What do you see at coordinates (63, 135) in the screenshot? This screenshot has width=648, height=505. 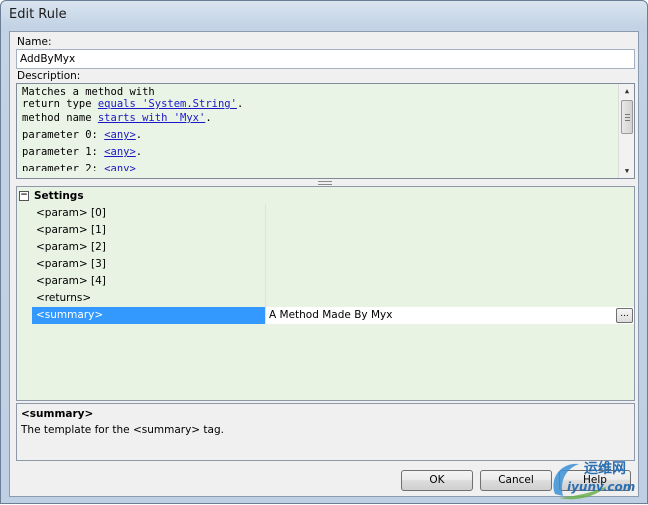 I see `description-text: parameter 0:` at bounding box center [63, 135].